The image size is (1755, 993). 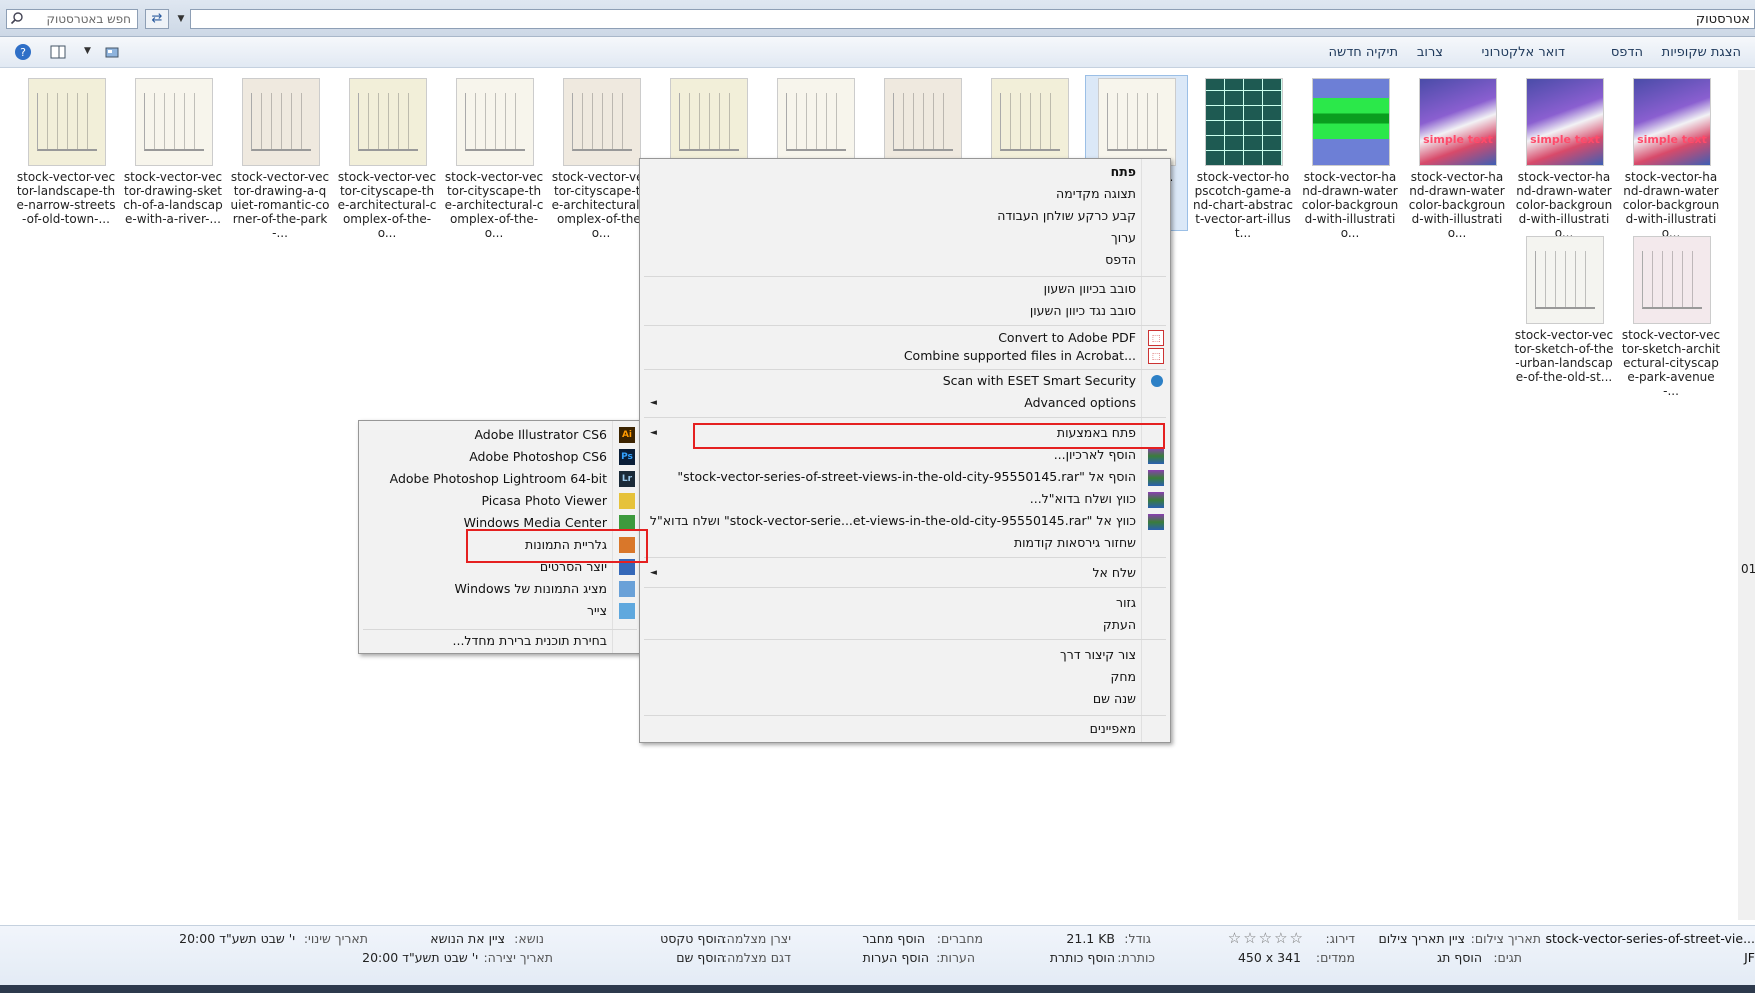 I want to click on menu-rotate-clockwise: סובב בכיוון השעון, so click(x=1090, y=289).